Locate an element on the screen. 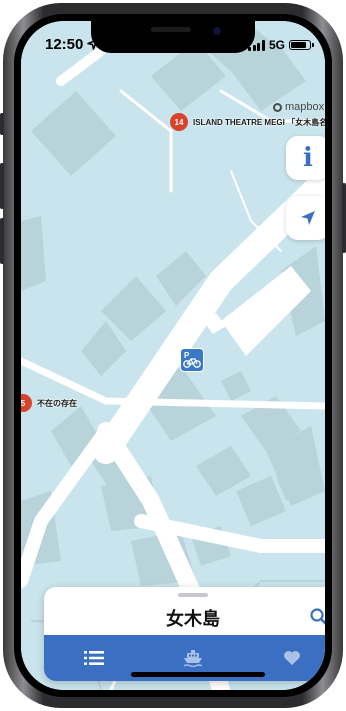 The height and width of the screenshot is (711, 346). network-type: 5G is located at coordinates (276, 45).